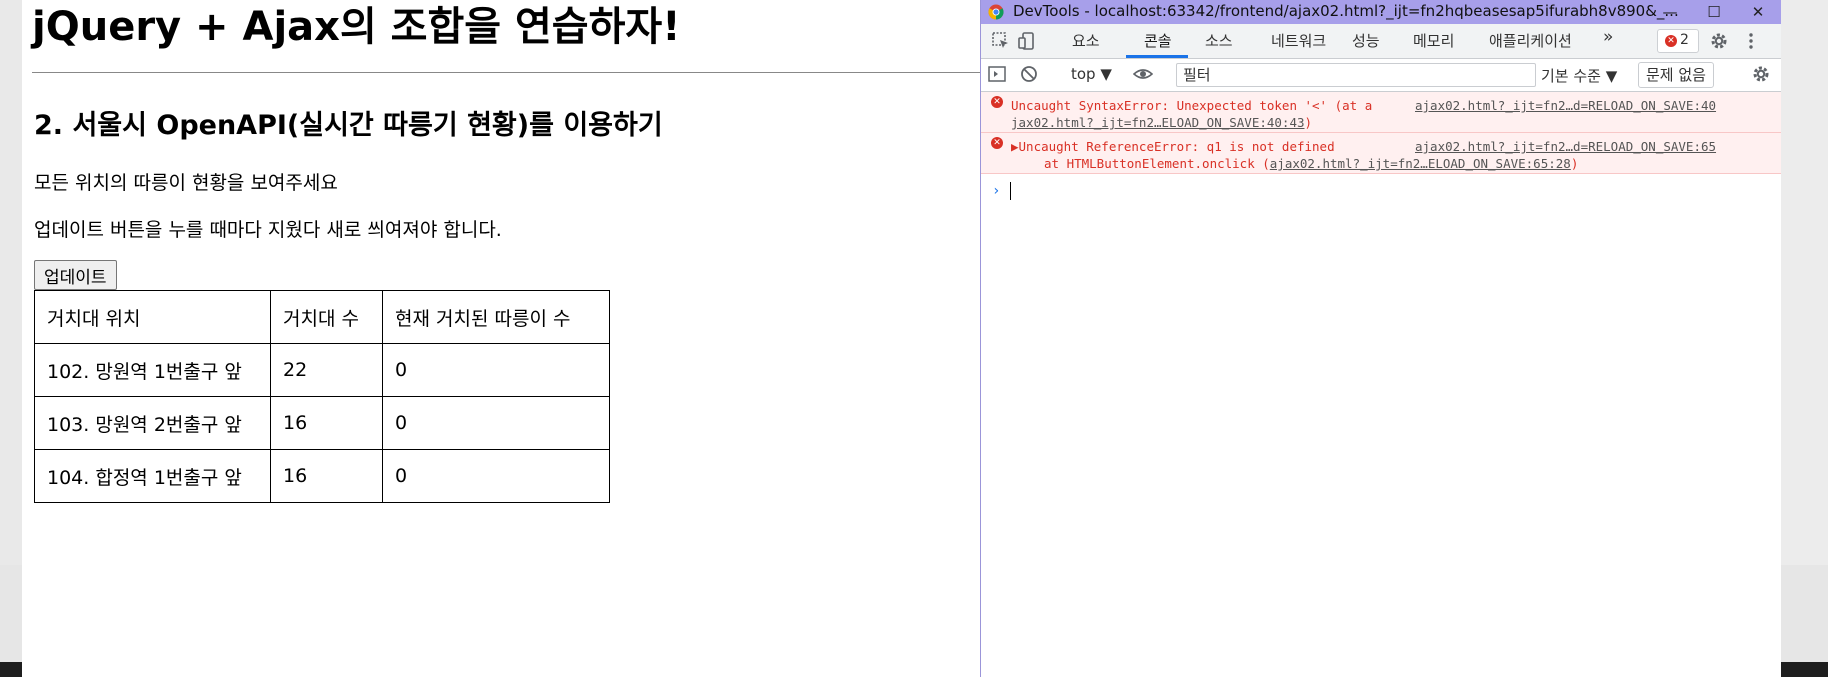 The image size is (1828, 677). What do you see at coordinates (1158, 40) in the screenshot?
I see `tab-console: 콘솔` at bounding box center [1158, 40].